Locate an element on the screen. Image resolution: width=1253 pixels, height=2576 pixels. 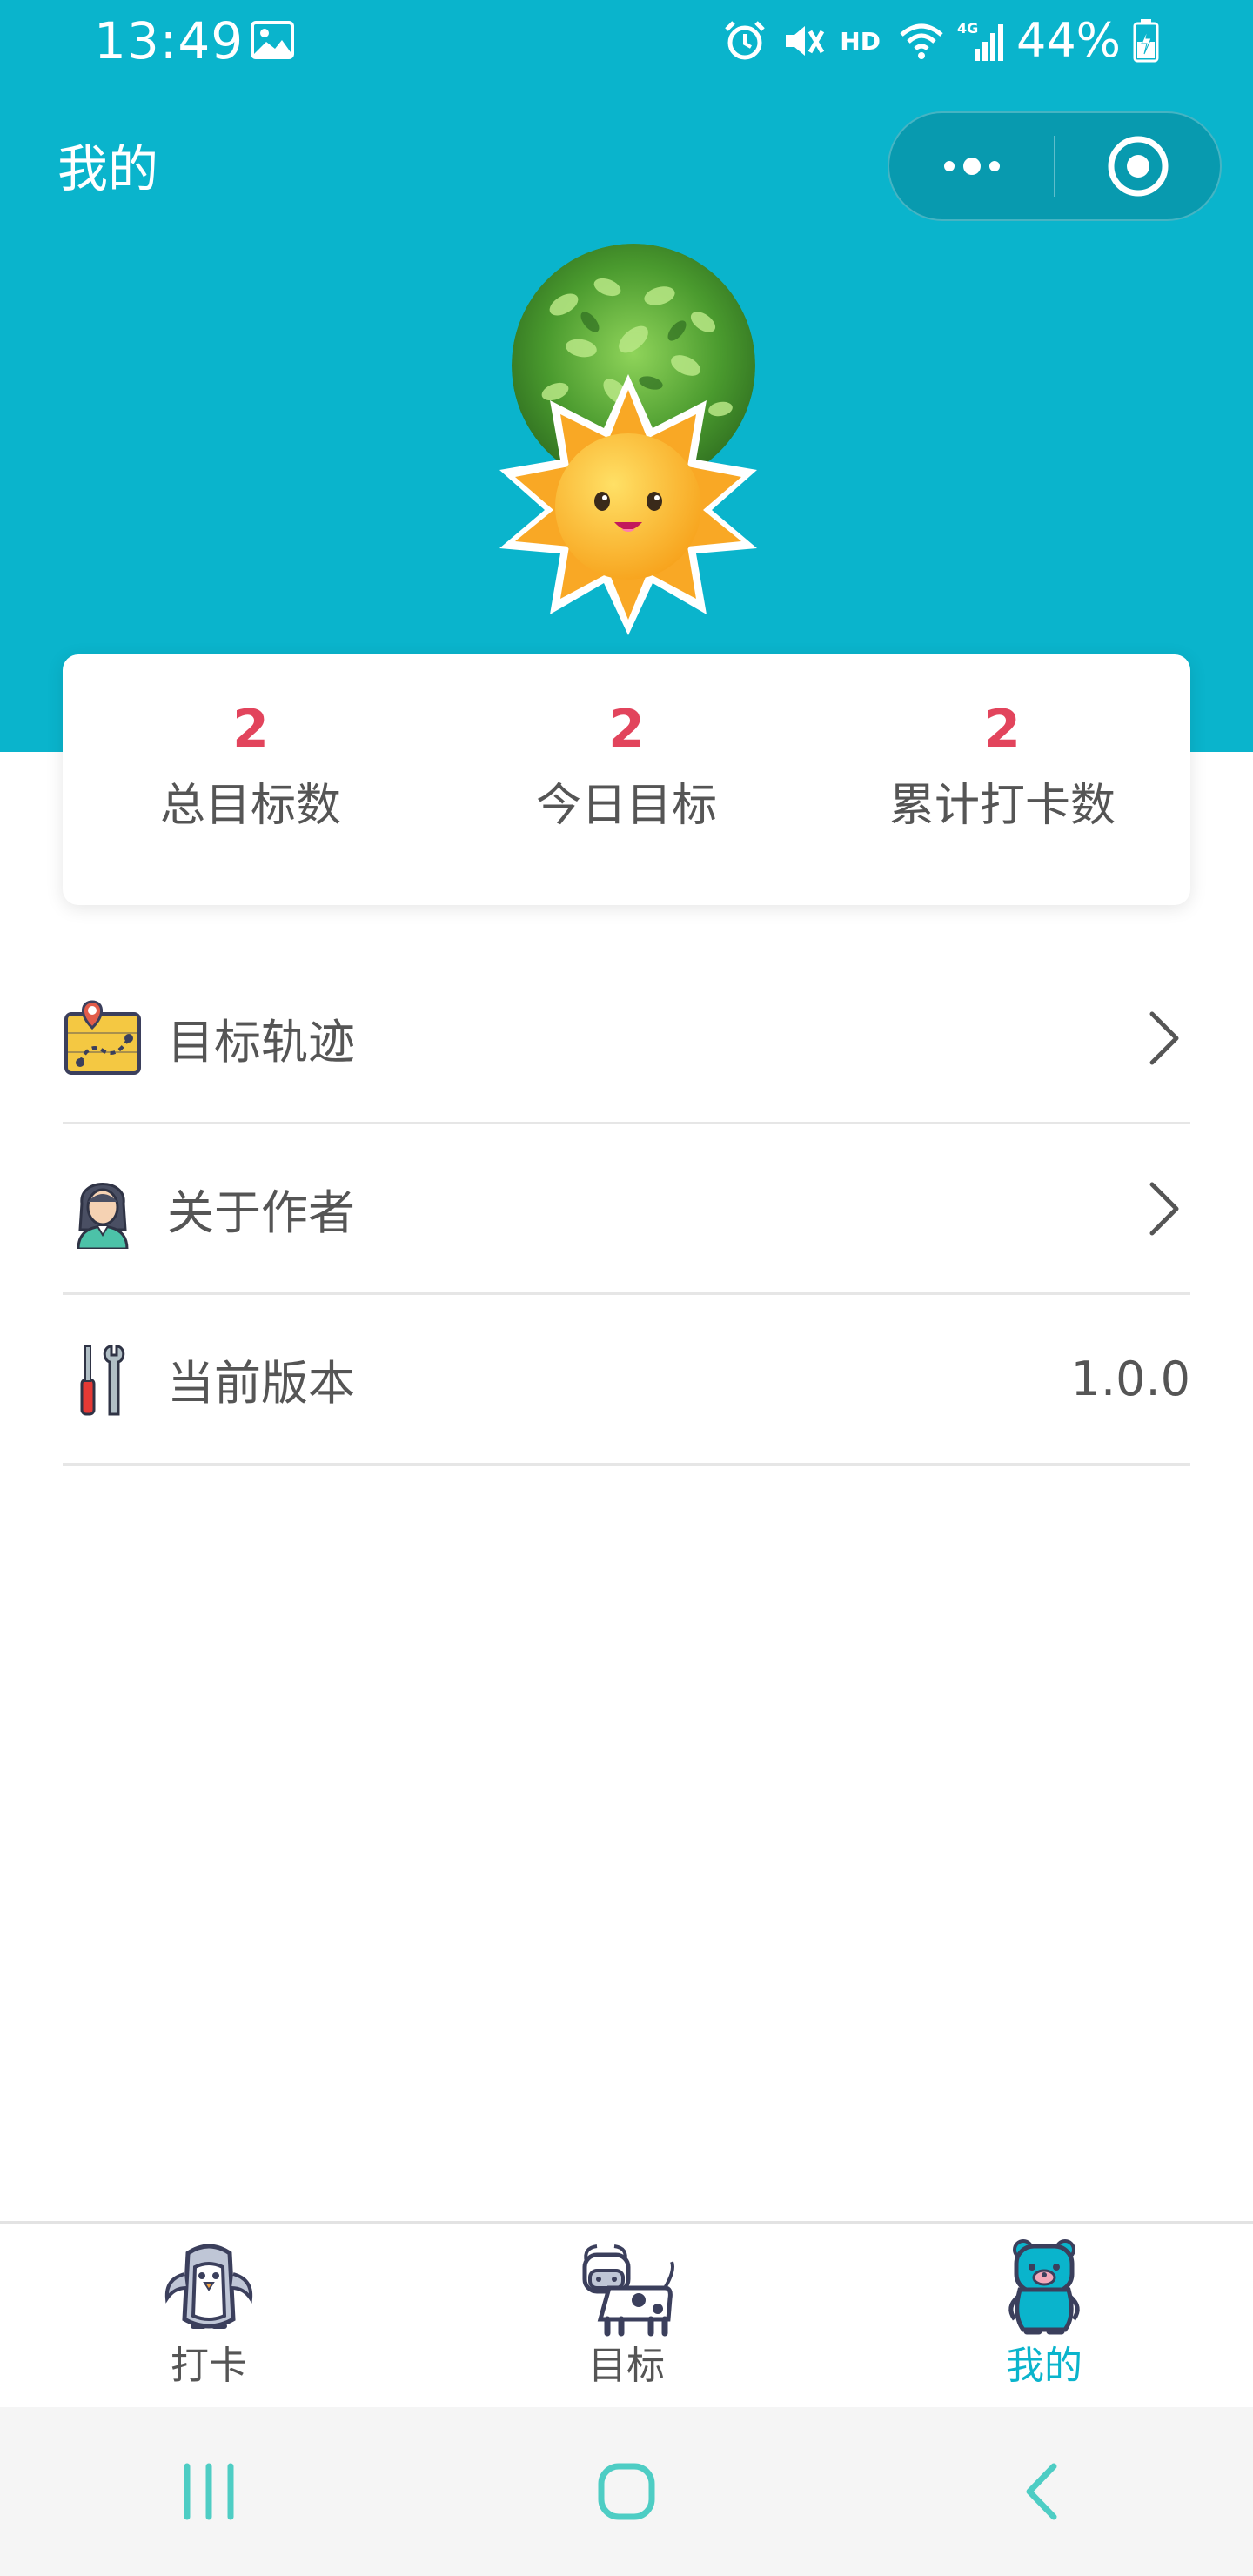
signal-icon: 4G is located at coordinates (980, 40).